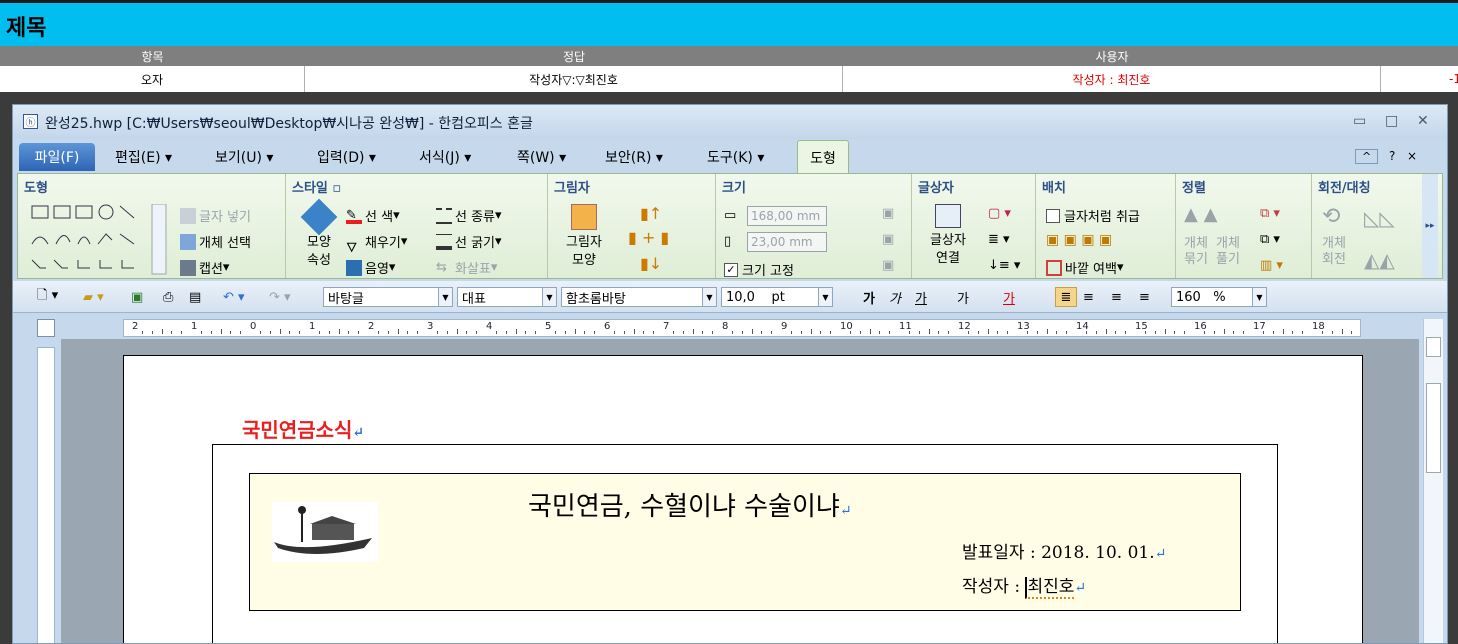 This screenshot has height=644, width=1458. Describe the element at coordinates (1334, 252) in the screenshot. I see `rotate-object-button: 개체 회전` at that location.